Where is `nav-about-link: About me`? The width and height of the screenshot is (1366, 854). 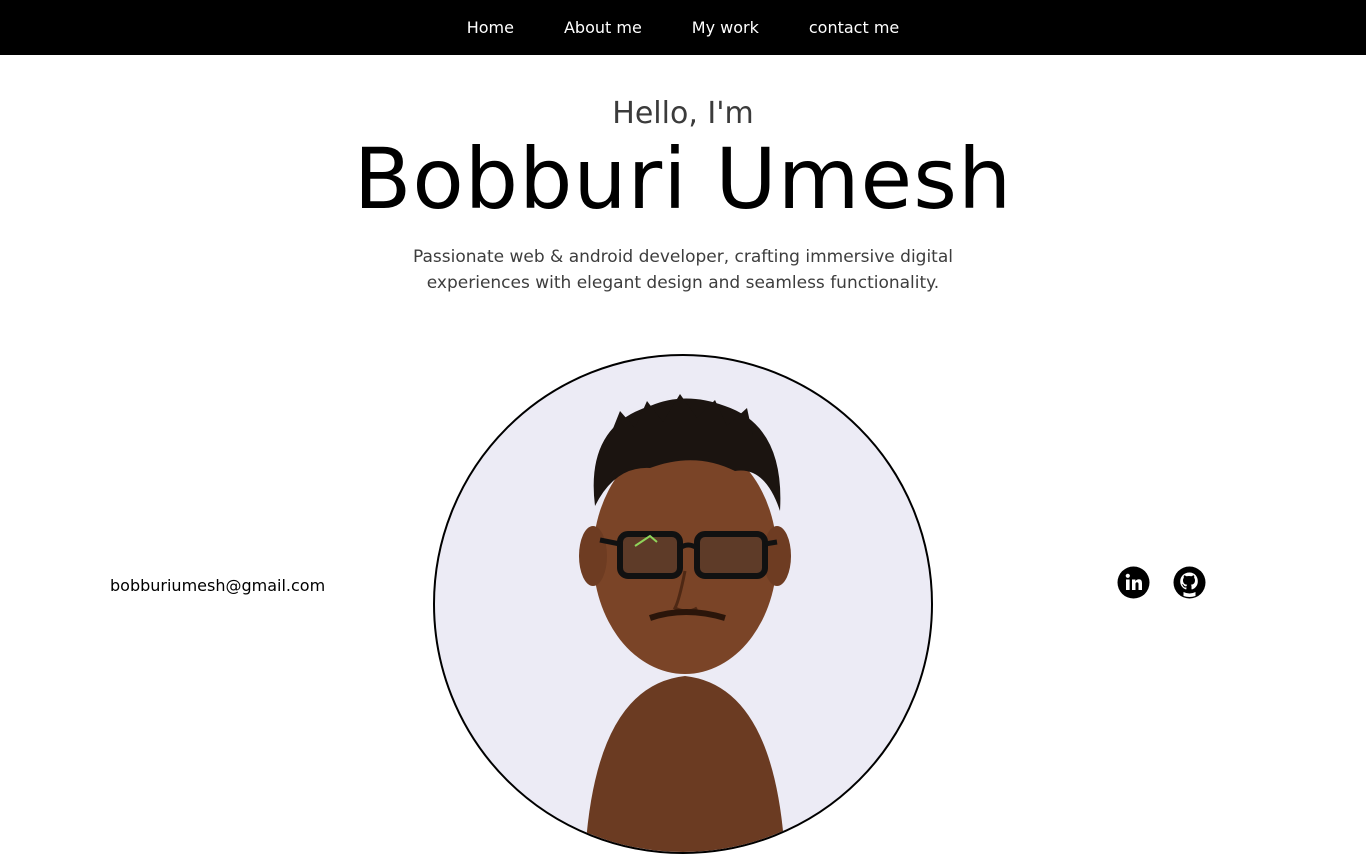
nav-about-link: About me is located at coordinates (603, 27).